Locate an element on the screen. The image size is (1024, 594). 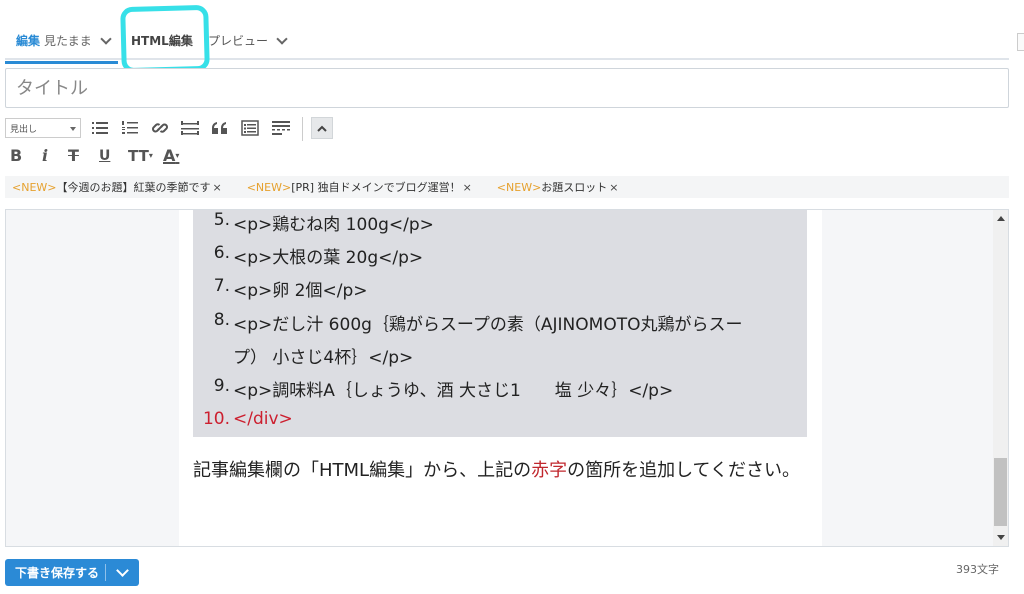
scroll-down-icon is located at coordinates (1001, 537).